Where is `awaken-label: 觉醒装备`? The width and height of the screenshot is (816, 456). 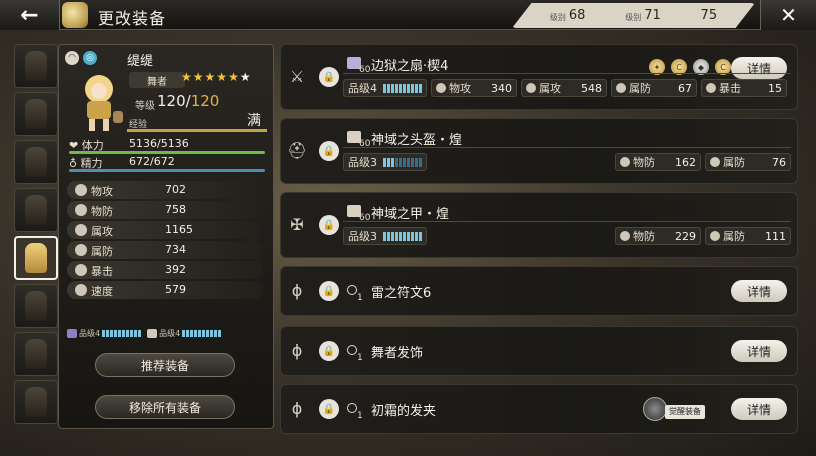 awaken-label: 觉醒装备 is located at coordinates (685, 412).